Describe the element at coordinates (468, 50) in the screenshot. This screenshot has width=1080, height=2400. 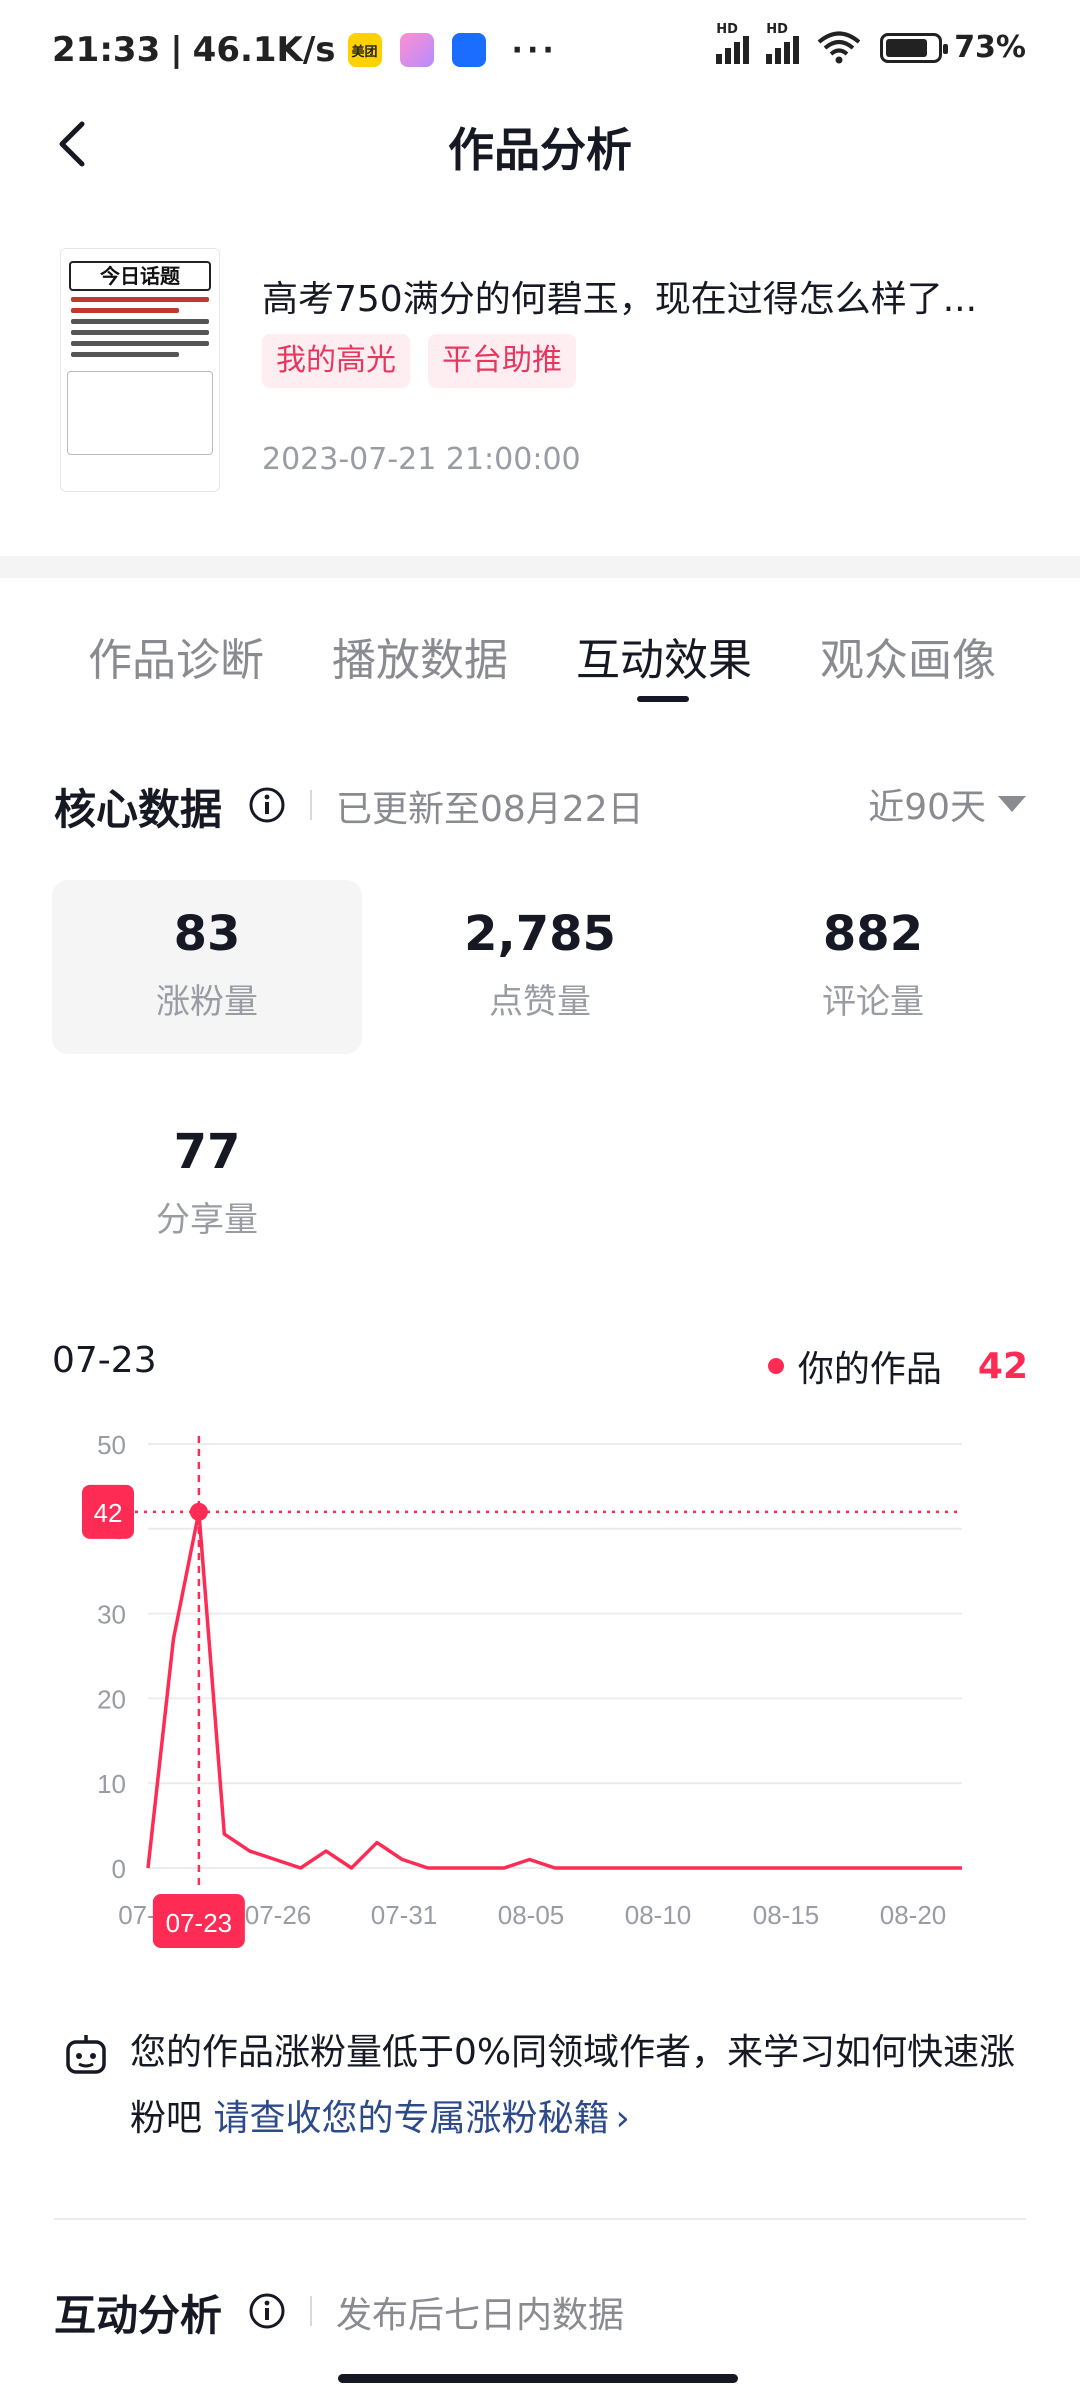
I see `car-app-icon` at that location.